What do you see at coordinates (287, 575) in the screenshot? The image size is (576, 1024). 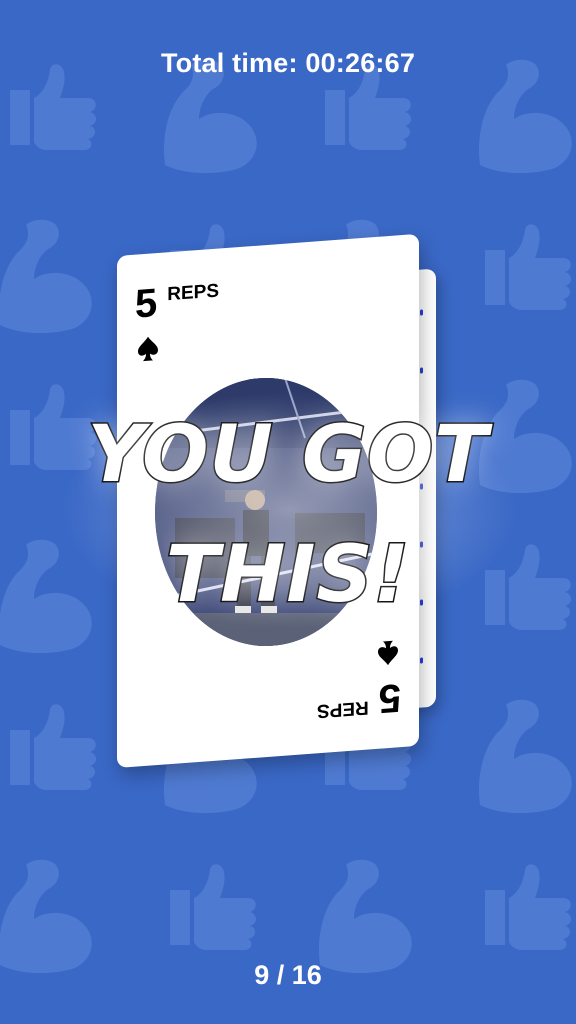 I see `motivation-line-2: THIS!` at bounding box center [287, 575].